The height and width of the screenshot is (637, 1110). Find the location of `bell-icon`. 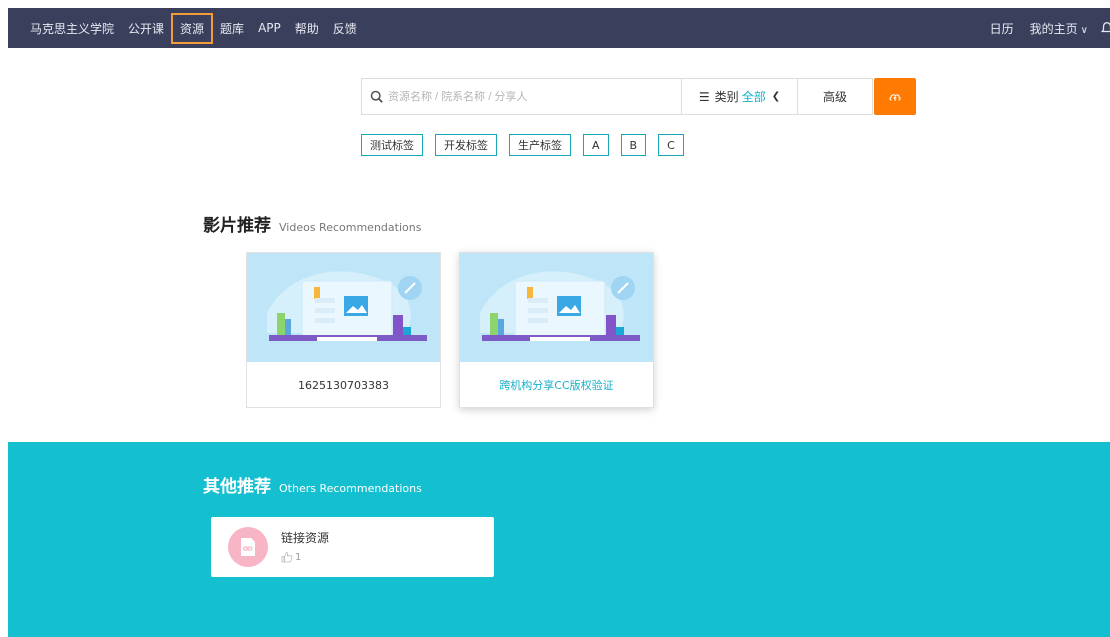

bell-icon is located at coordinates (1105, 28).